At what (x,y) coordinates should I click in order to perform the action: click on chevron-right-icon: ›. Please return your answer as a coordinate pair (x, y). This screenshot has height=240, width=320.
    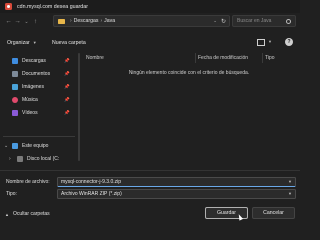
    Looking at the image, I should click on (10, 159).